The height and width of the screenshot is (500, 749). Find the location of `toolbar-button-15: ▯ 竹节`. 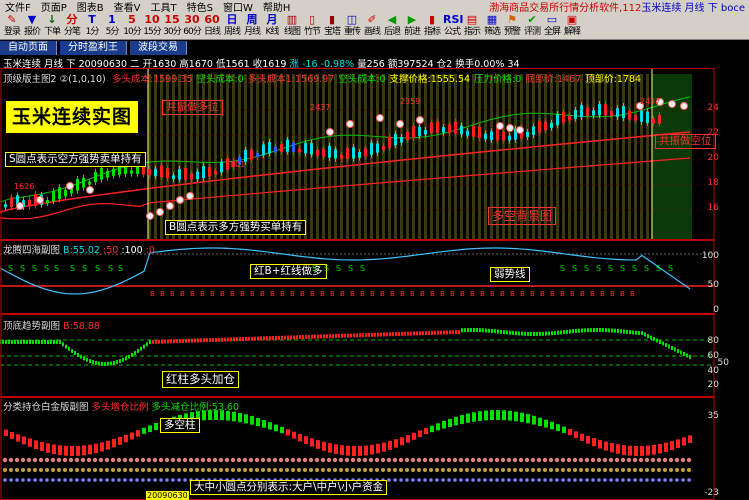

toolbar-button-15: ▯ 竹节 is located at coordinates (312, 26).